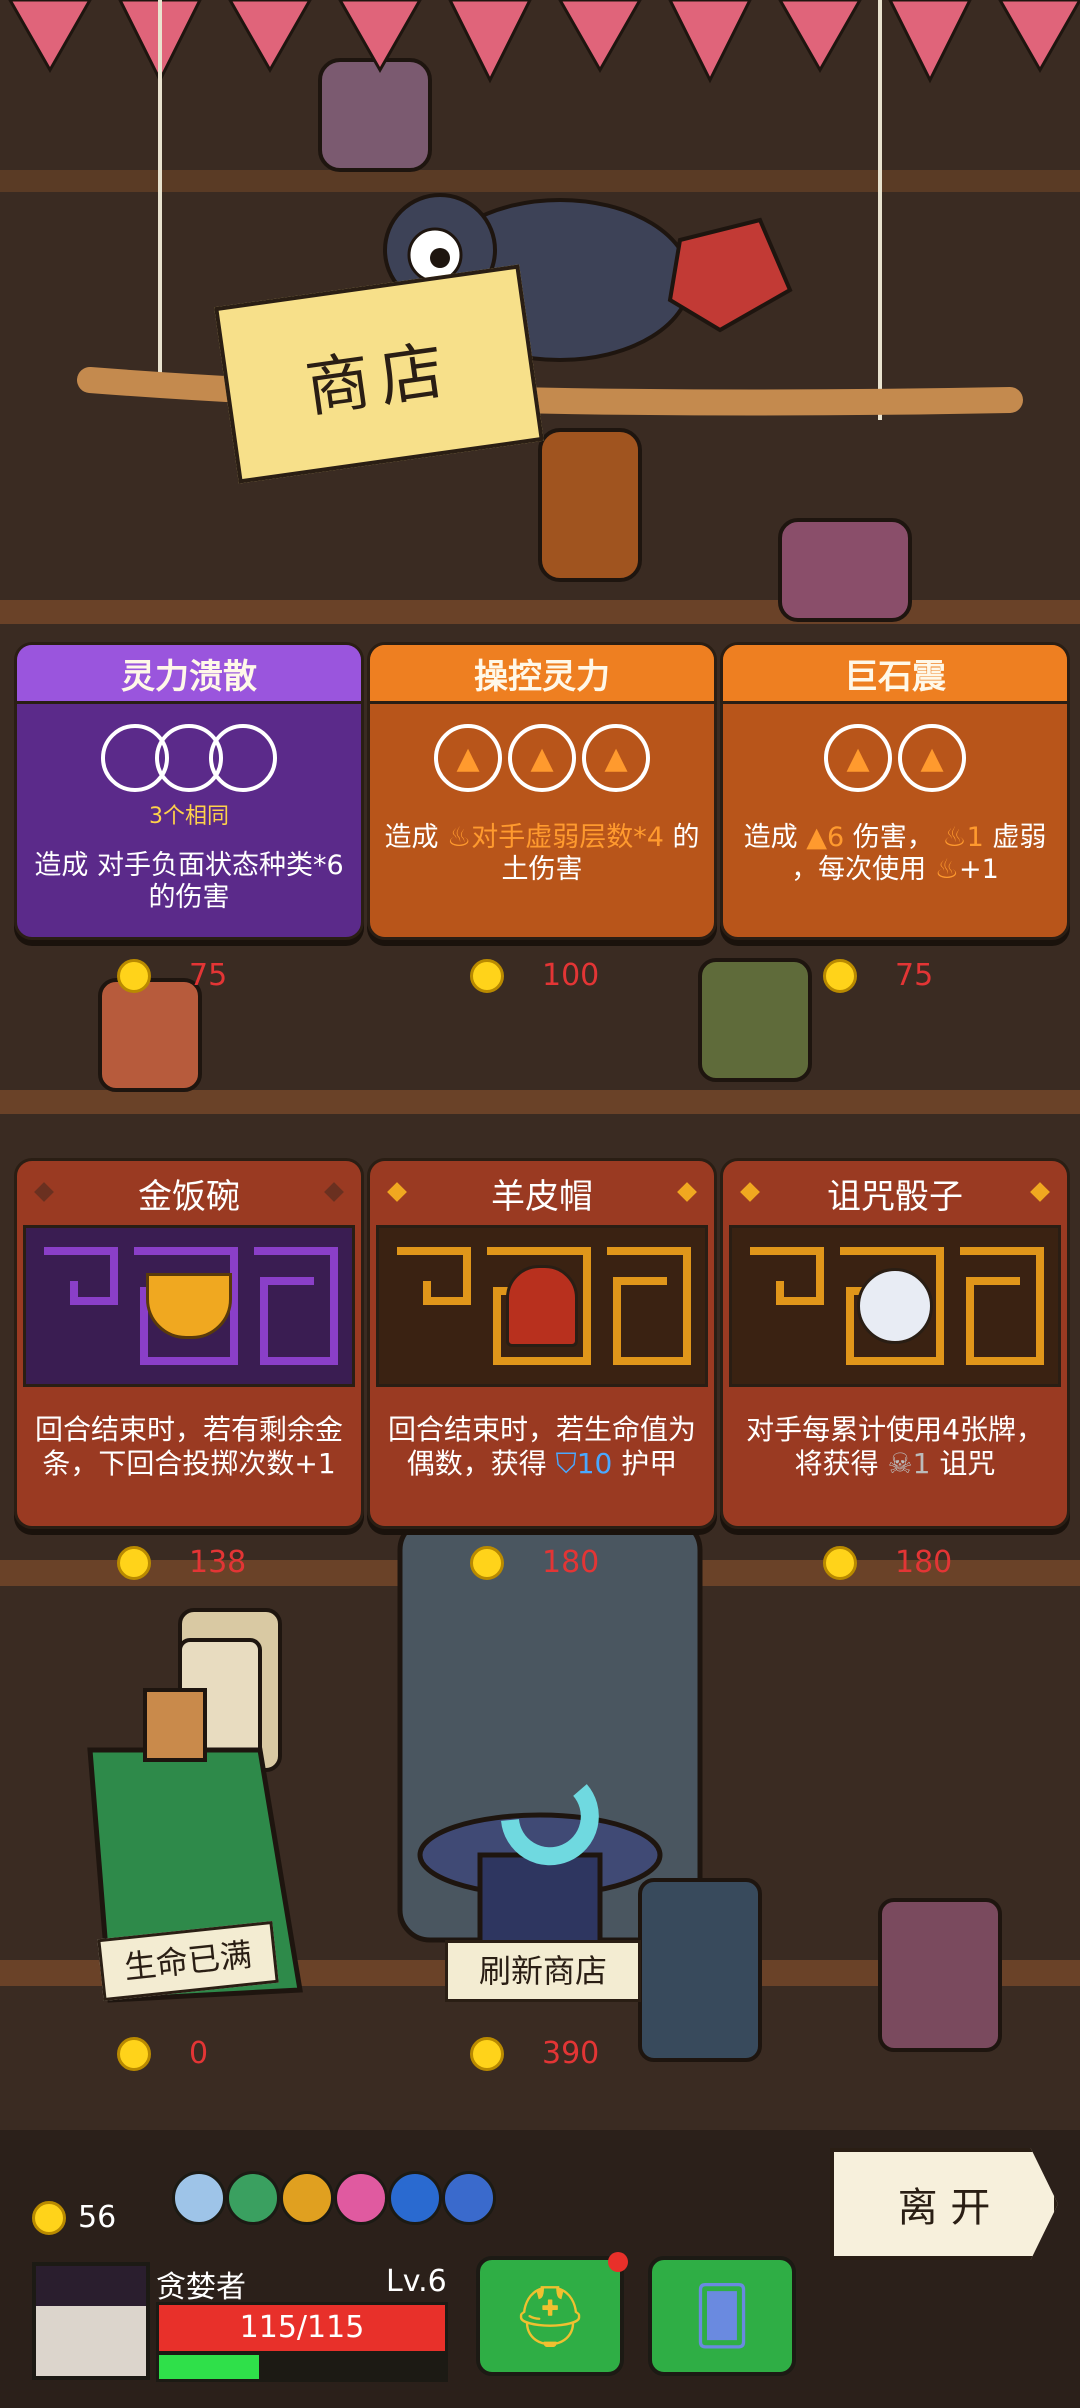 This screenshot has height=2408, width=1080. Describe the element at coordinates (895, 674) in the screenshot. I see `skill-card-3-title: 巨石震` at that location.